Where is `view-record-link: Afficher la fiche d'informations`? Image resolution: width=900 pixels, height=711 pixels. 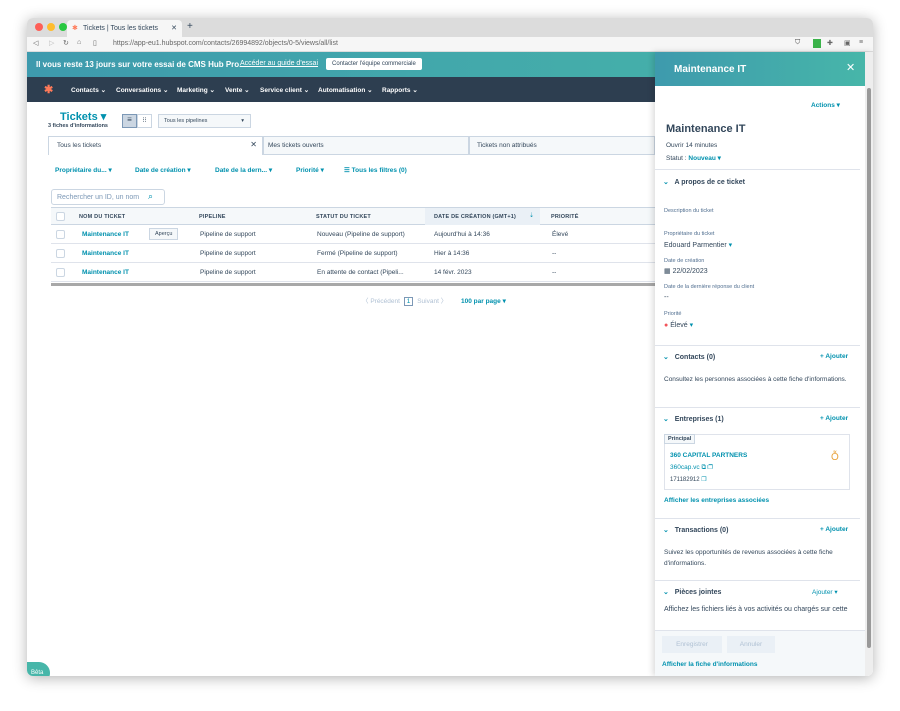 view-record-link: Afficher la fiche d'informations is located at coordinates (709, 664).